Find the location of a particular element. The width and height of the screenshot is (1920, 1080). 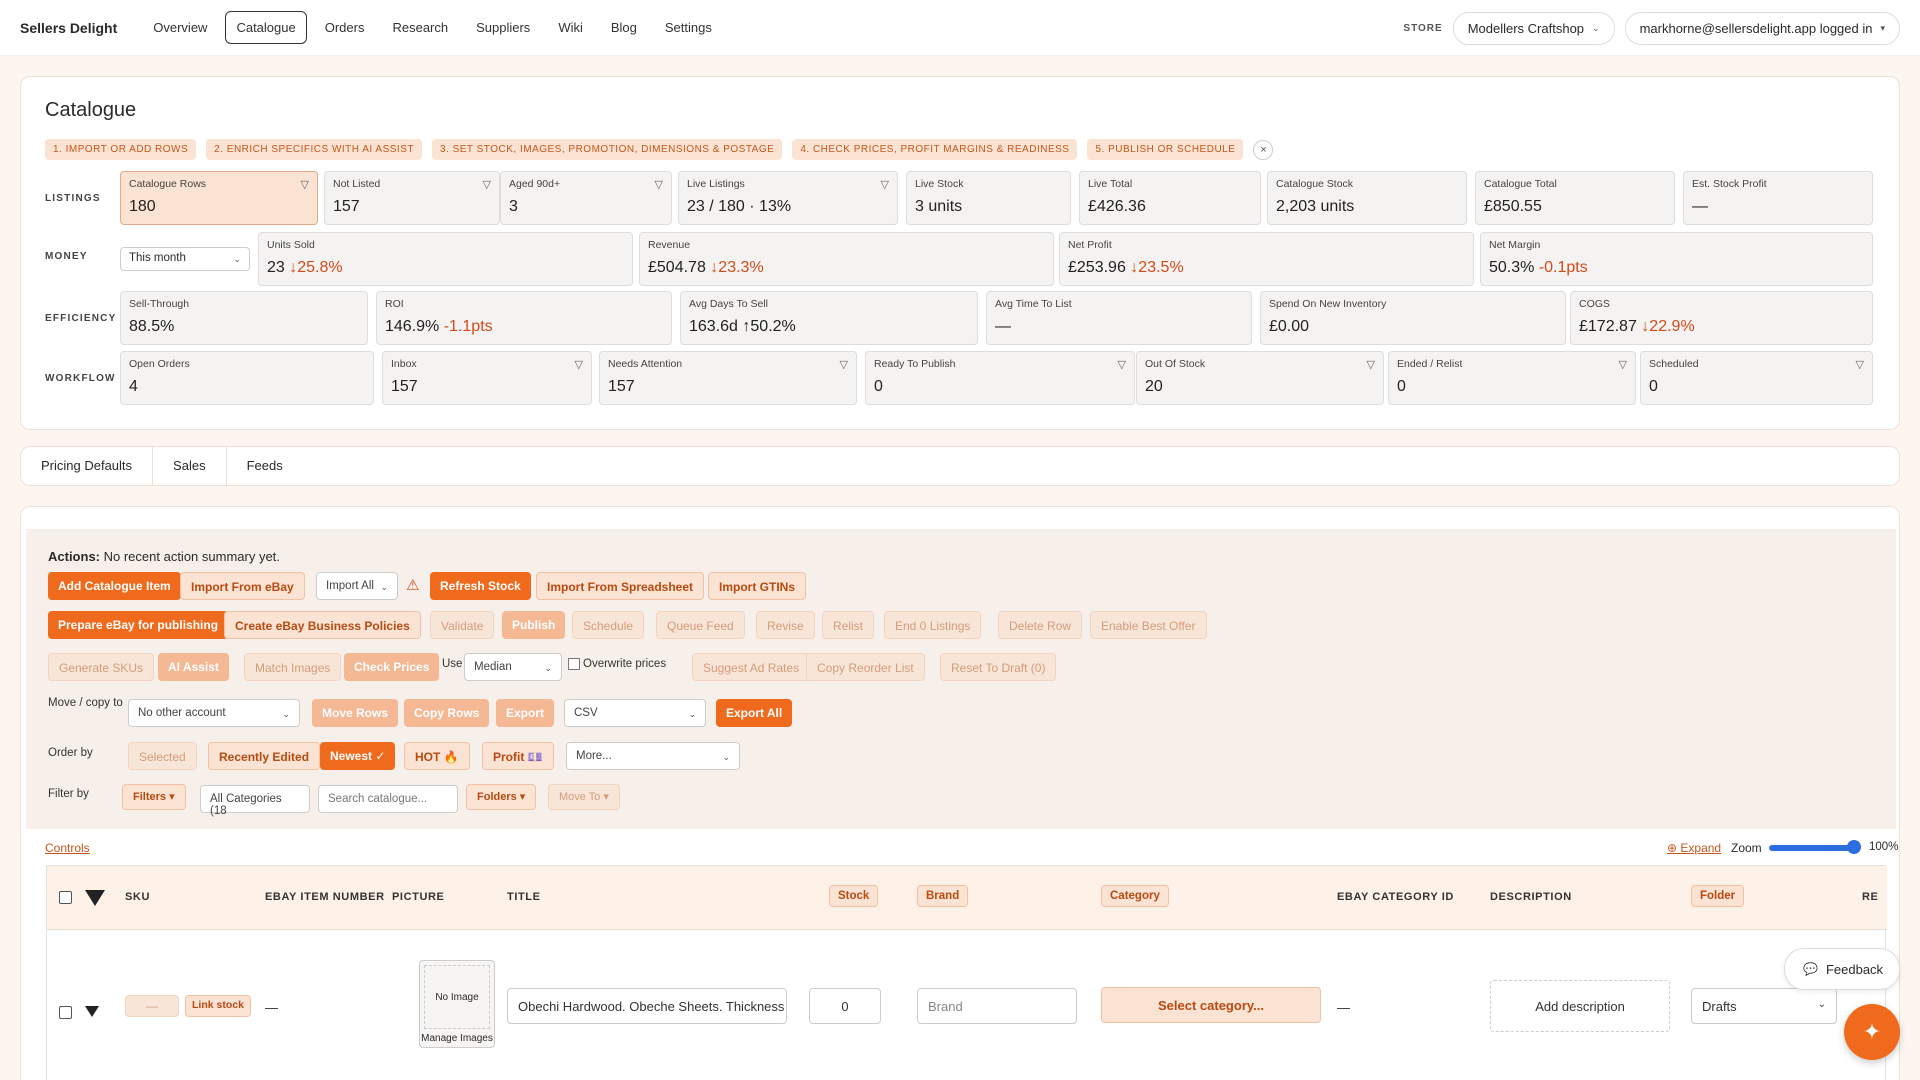

import-spreadsheet-button: Import From Spreadsheet is located at coordinates (620, 586).